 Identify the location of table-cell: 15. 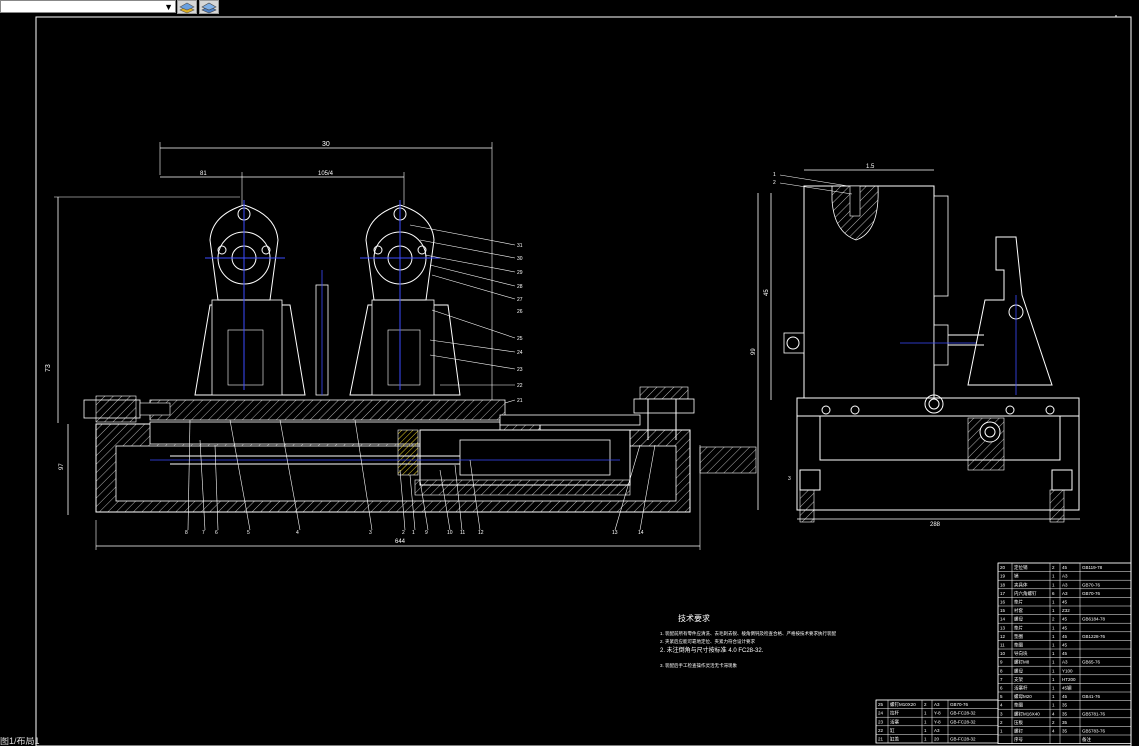
(1003, 610).